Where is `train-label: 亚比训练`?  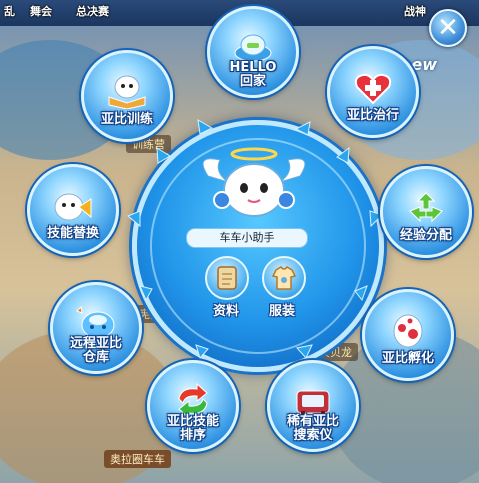 train-label: 亚比训练 is located at coordinates (126, 119).